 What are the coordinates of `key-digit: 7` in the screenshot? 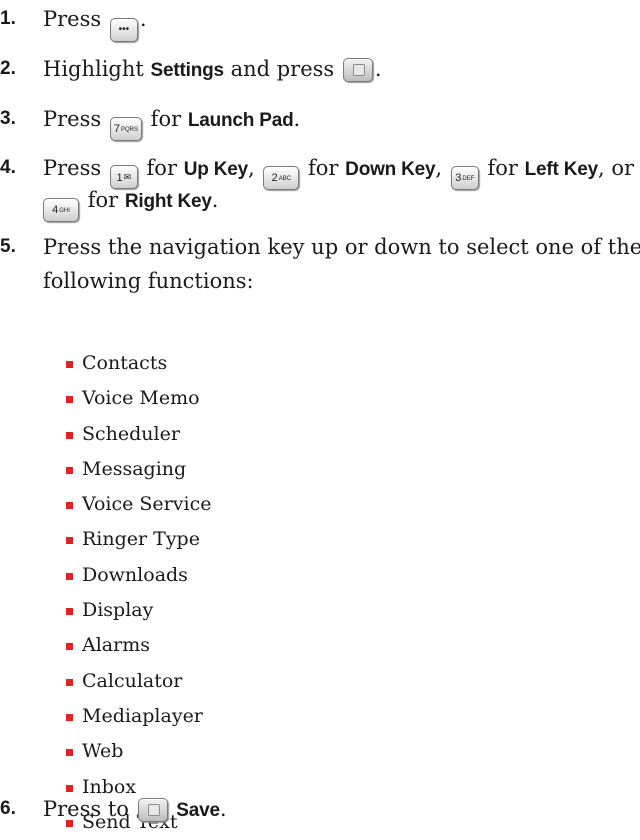 It's located at (116, 129).